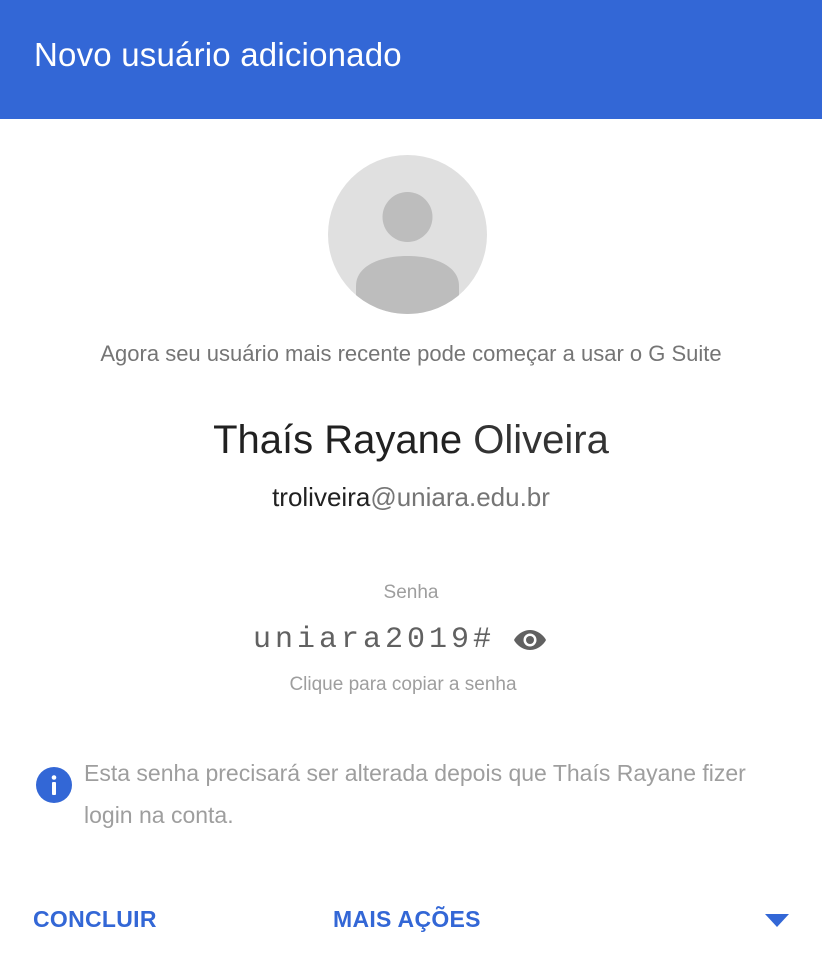  What do you see at coordinates (95, 919) in the screenshot?
I see `done-button: CONCLUIR` at bounding box center [95, 919].